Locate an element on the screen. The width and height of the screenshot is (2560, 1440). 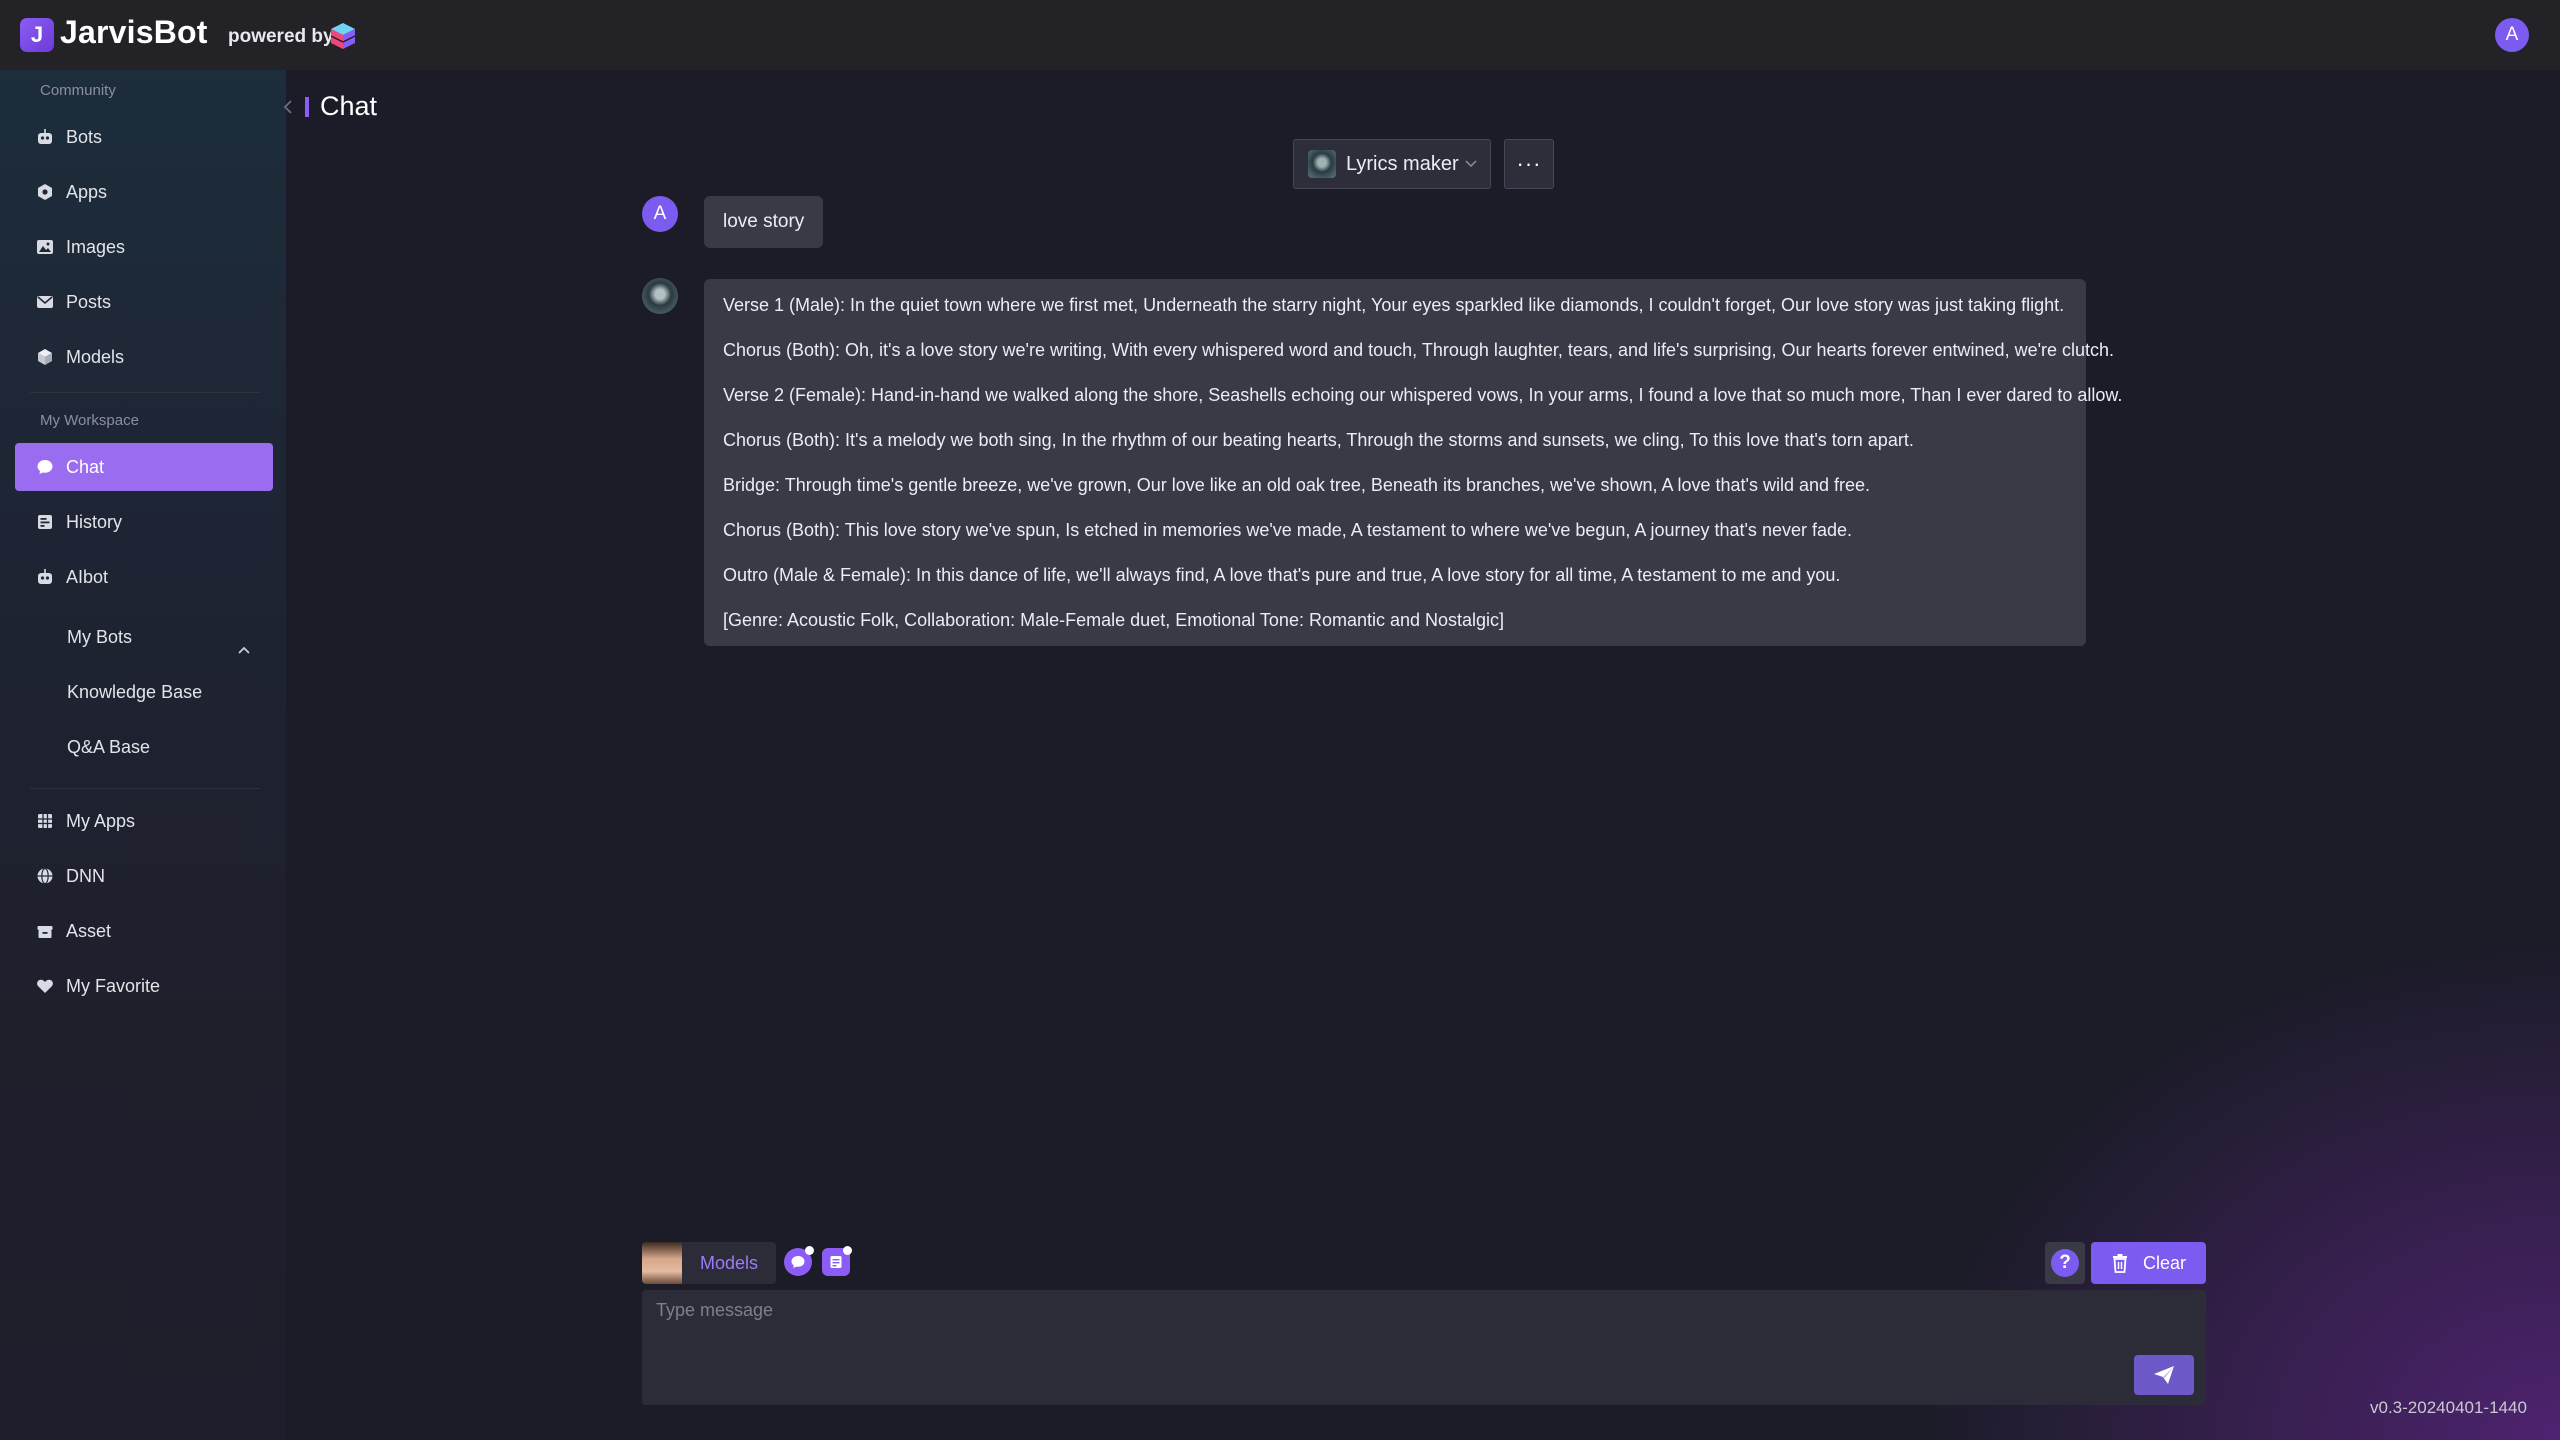
chat-bubble-plugin-icon is located at coordinates (799, 1261).